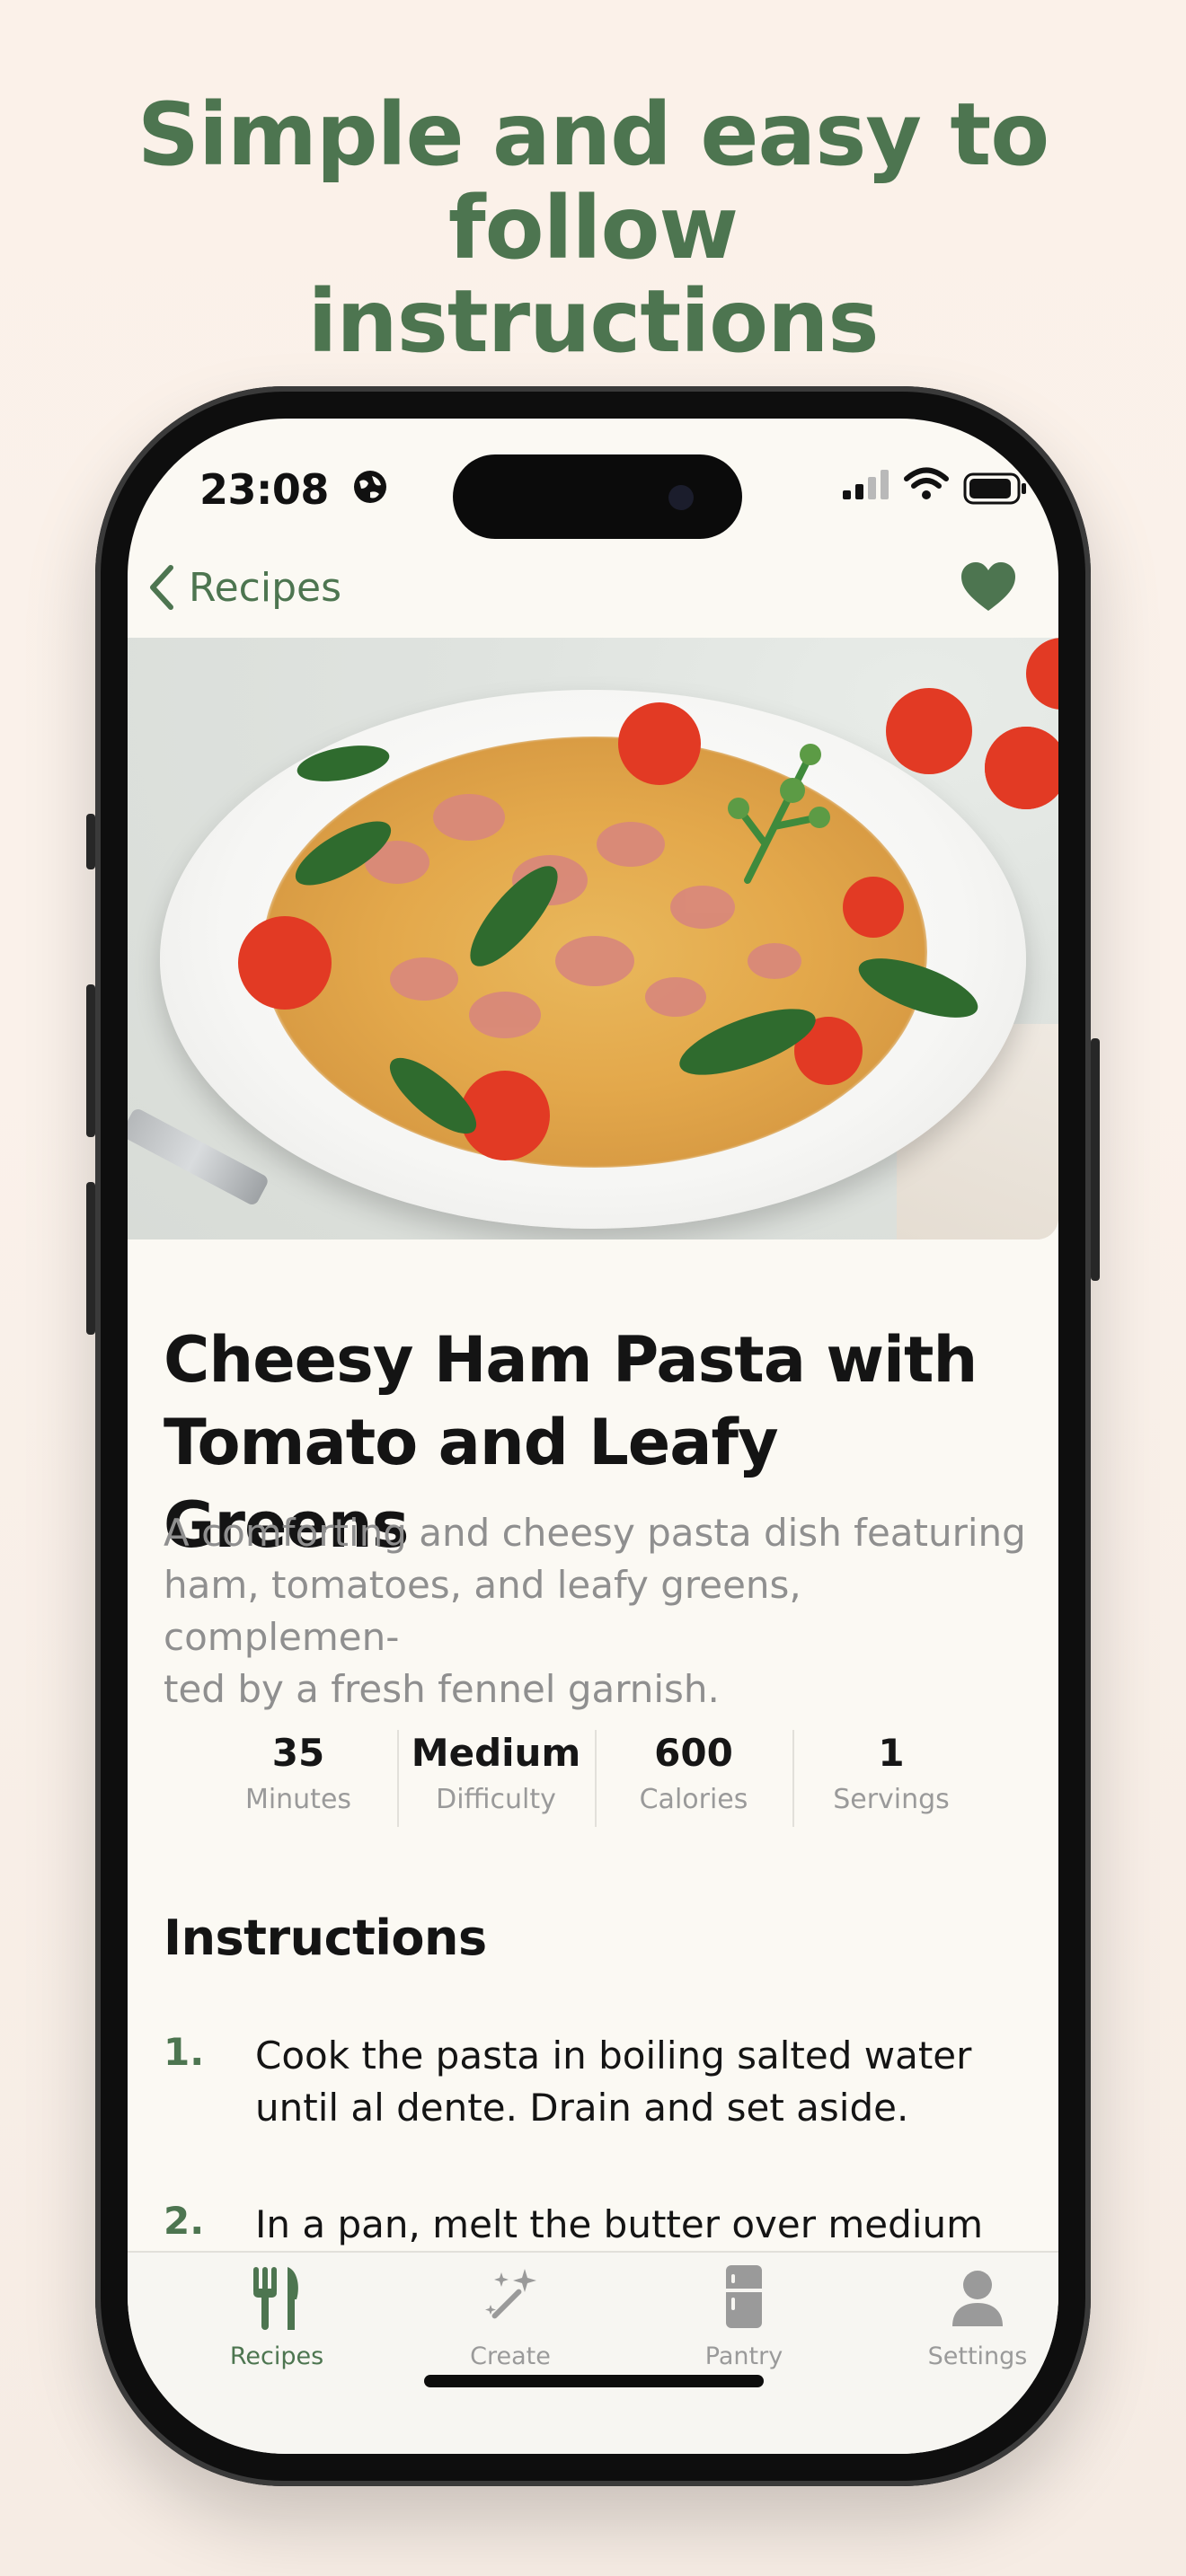  What do you see at coordinates (693, 1753) in the screenshot?
I see `stat-value: 600` at bounding box center [693, 1753].